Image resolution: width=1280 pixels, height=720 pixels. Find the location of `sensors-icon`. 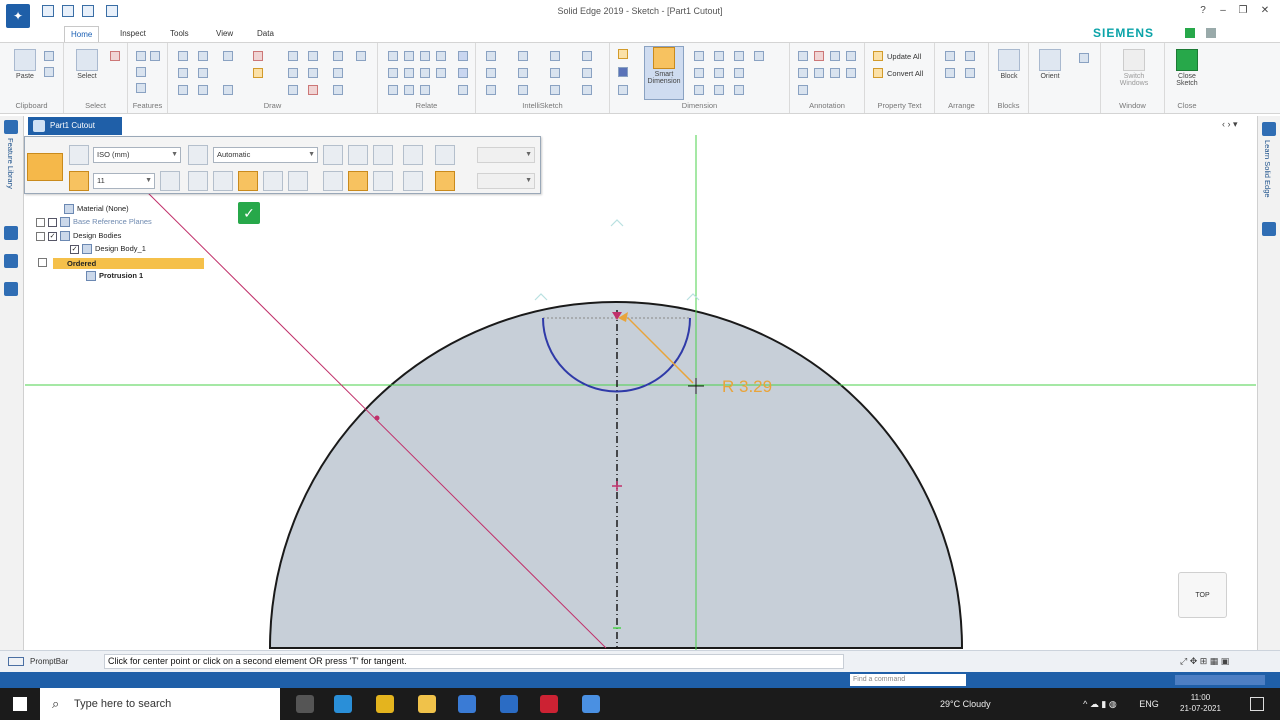

sensors-icon is located at coordinates (11, 261).